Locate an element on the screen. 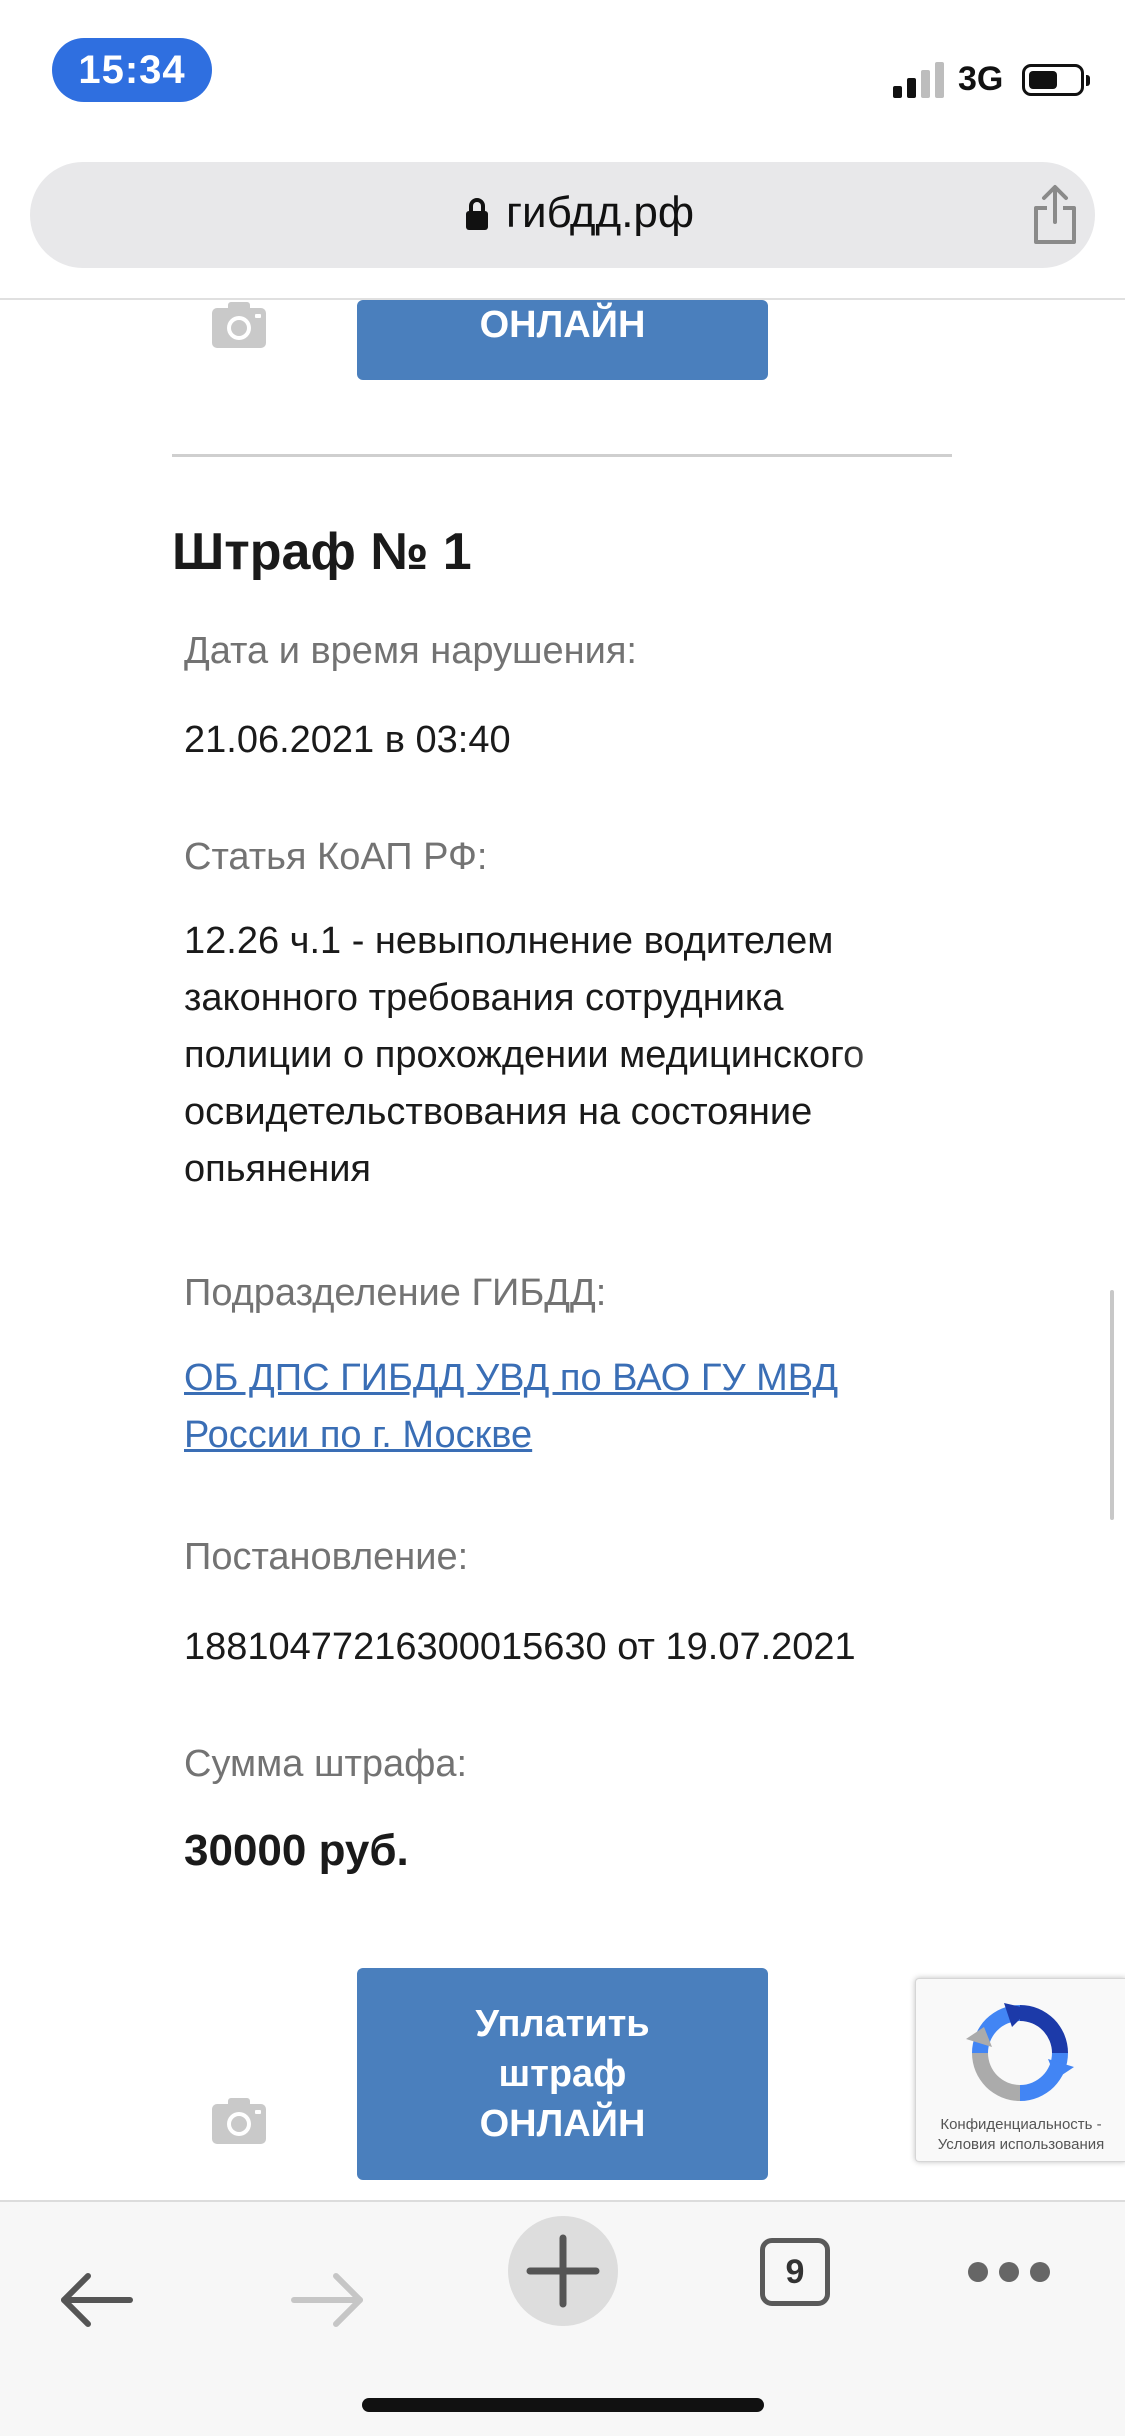 Image resolution: width=1125 pixels, height=2436 pixels. resolution-value: 18810477216300015630 от 19.07.2021 is located at coordinates (520, 1647).